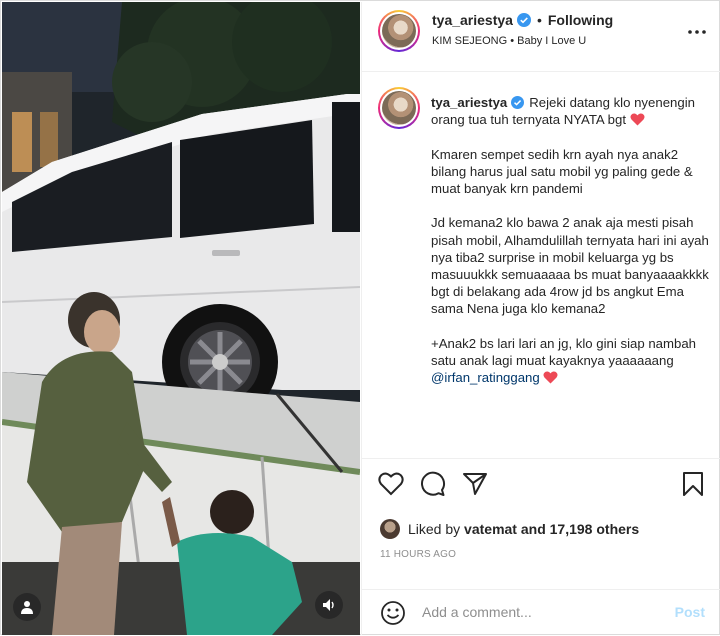 This screenshot has width=720, height=636. I want to click on user-tag-button, so click(27, 607).